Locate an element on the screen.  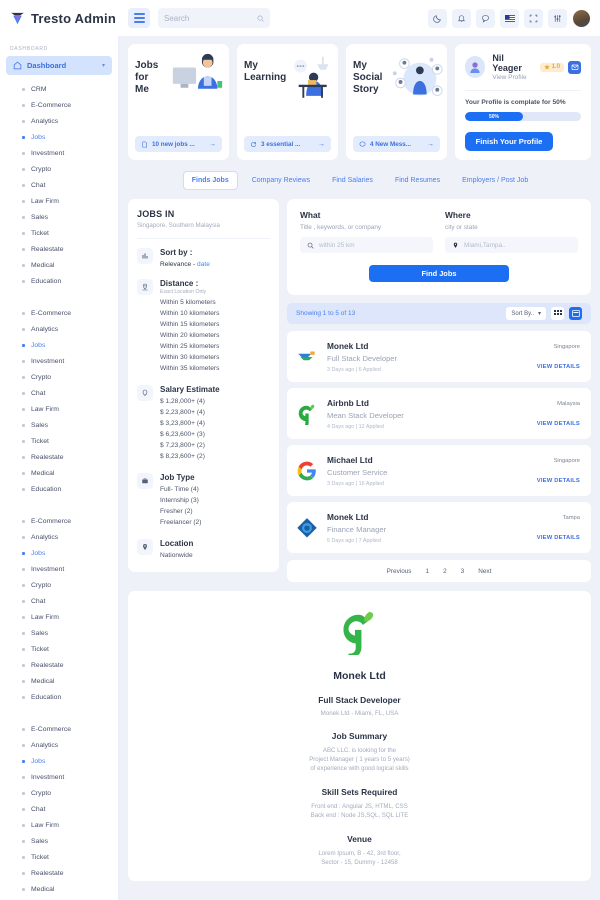
filter-option: $ 3,23,800+ (4) is located at coordinates (215, 423).